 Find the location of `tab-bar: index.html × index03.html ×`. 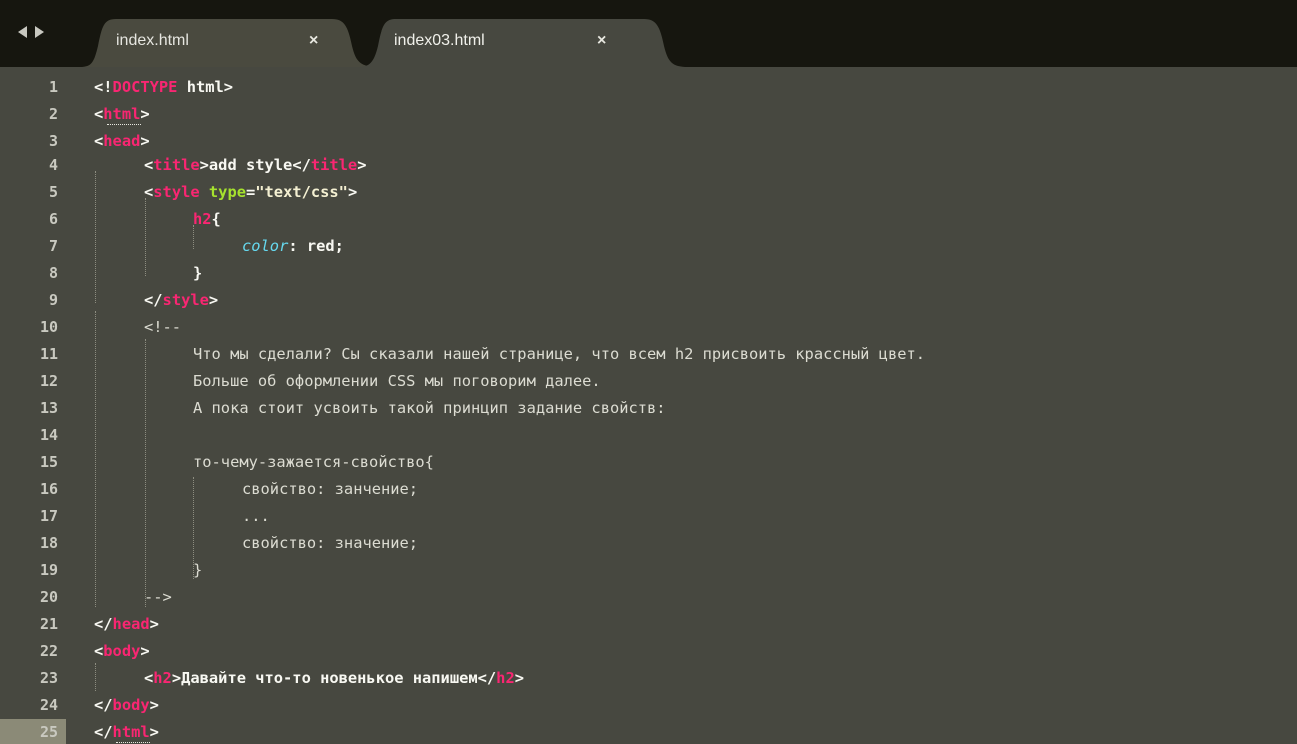

tab-bar: index.html × index03.html × is located at coordinates (648, 33).